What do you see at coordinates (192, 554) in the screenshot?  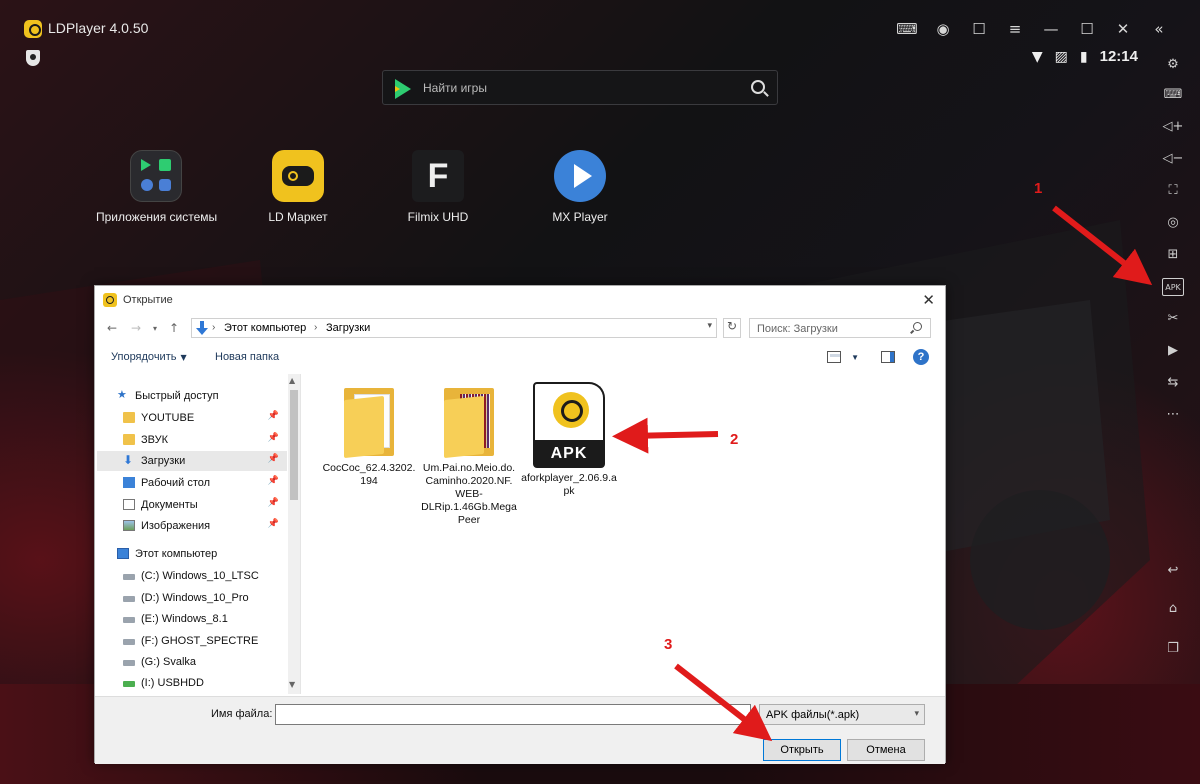 I see `nav-this-pc: Этот компьютер` at bounding box center [192, 554].